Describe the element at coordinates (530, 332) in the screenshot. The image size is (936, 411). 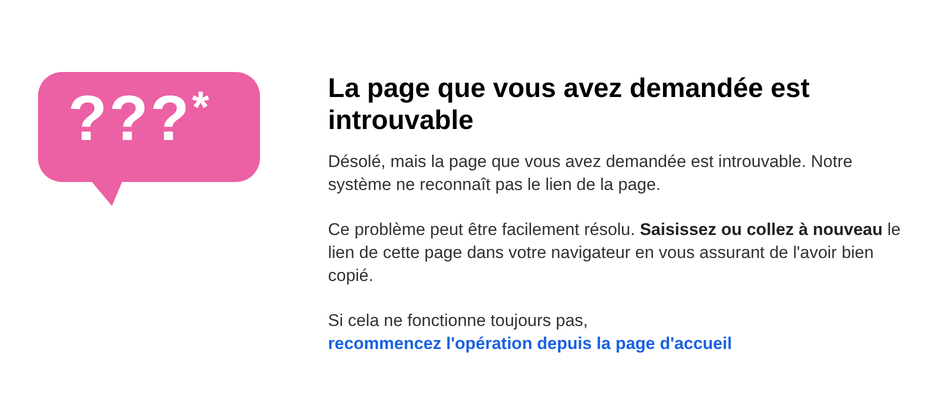
I see `paragraph: Si cela ne fonctionne toujours pas, recommencez l'opération depuis la page d'accueil` at that location.